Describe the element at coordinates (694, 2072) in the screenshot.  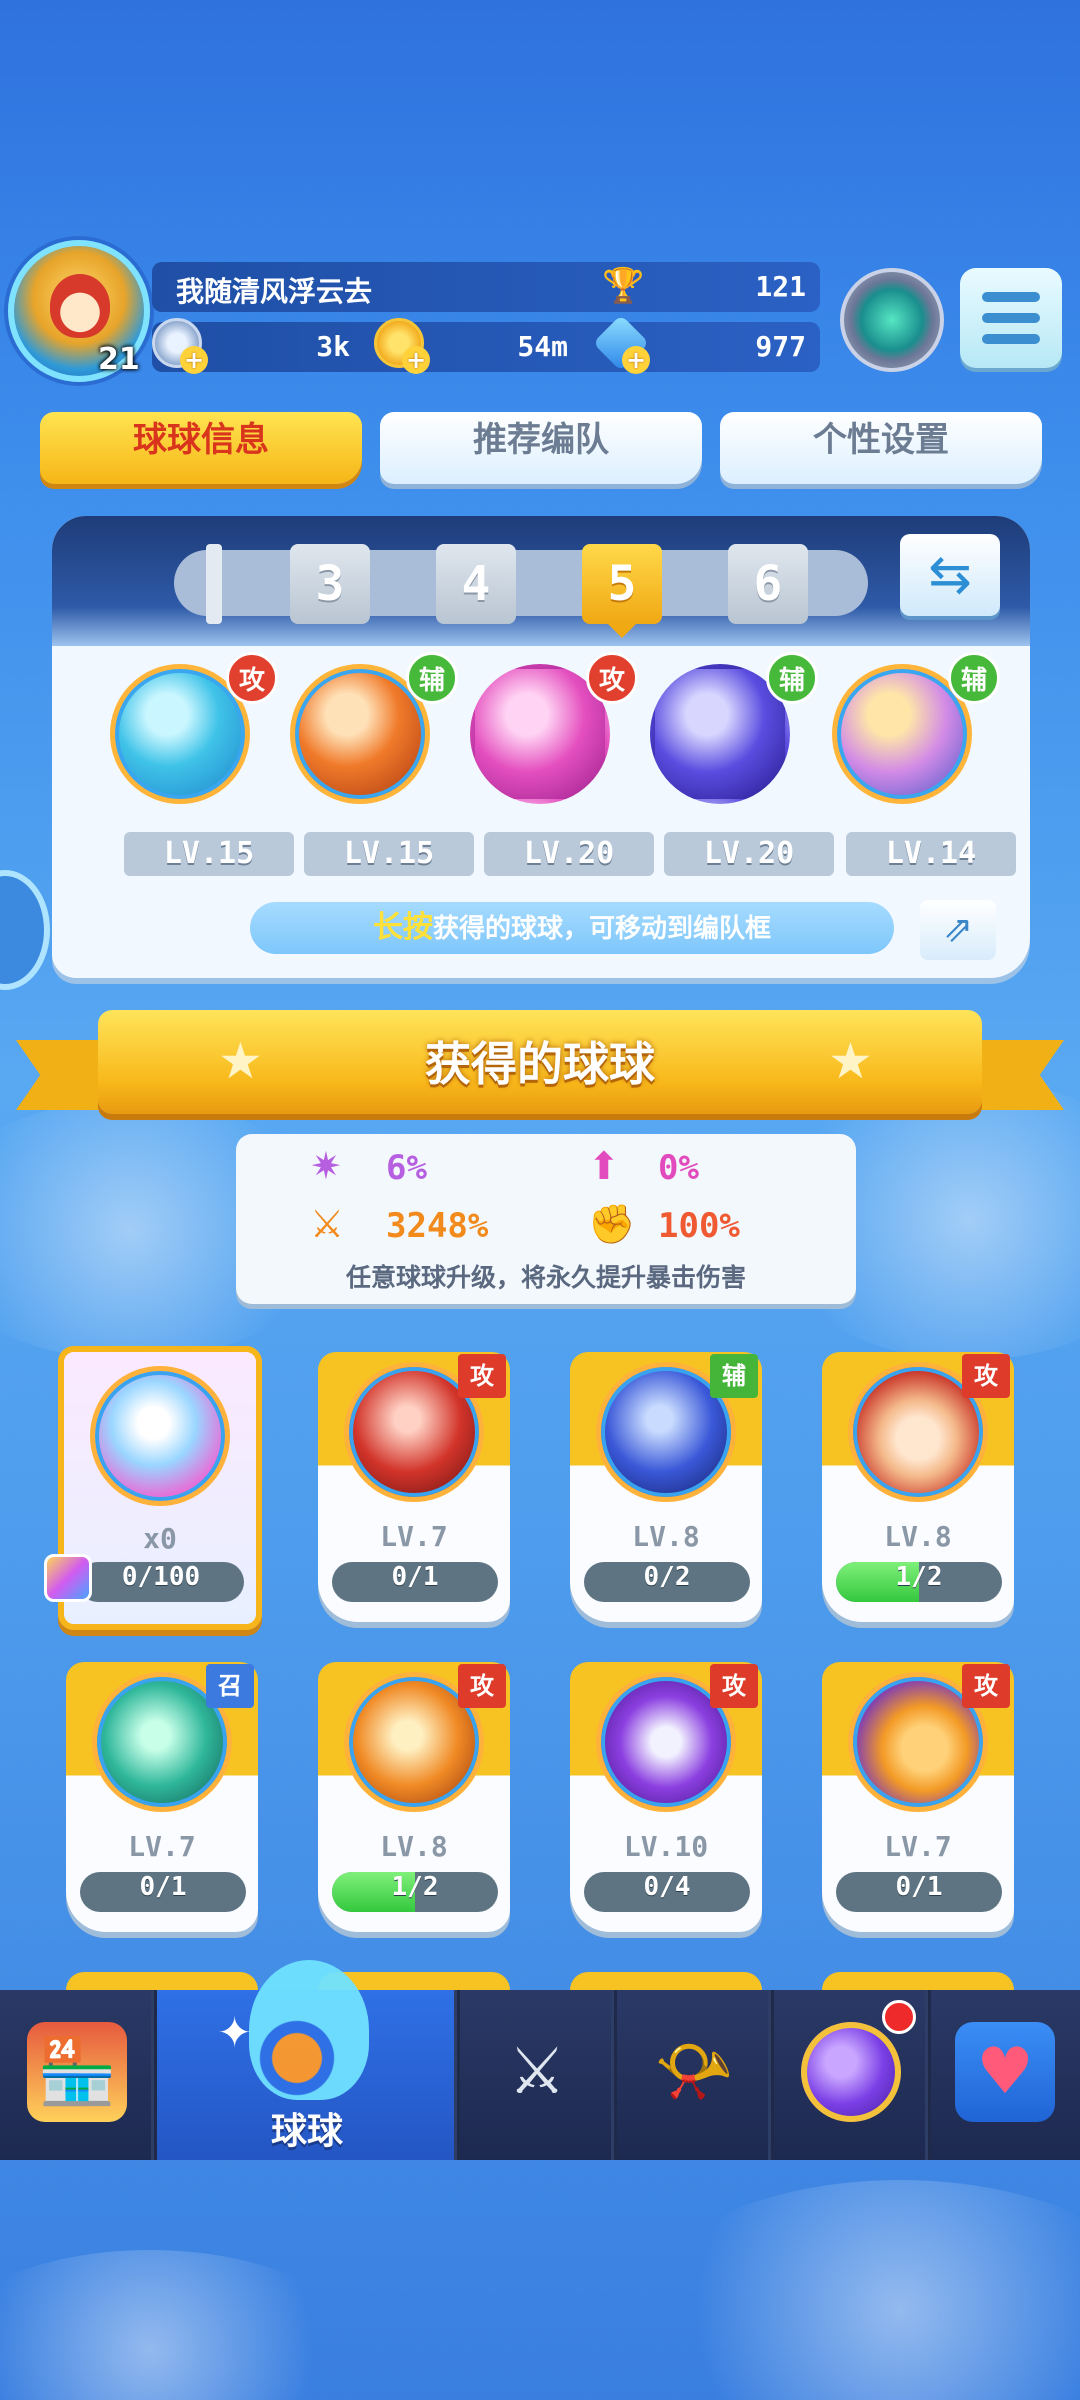
I see `whistle-icon: 📯` at that location.